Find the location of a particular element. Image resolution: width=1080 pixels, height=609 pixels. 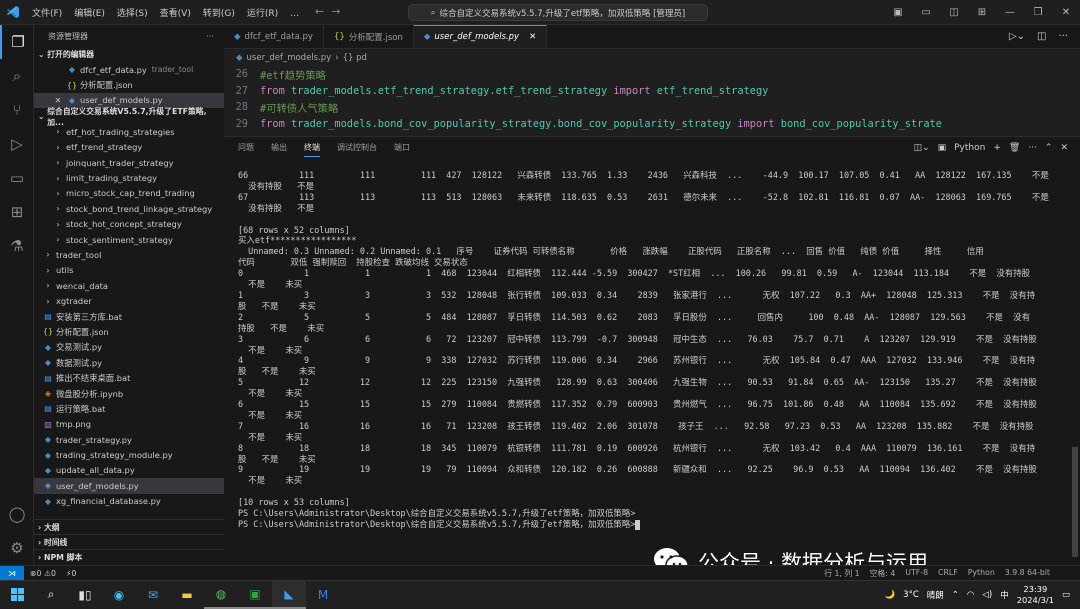

source-control-icon: ⑂ is located at coordinates (17, 110).